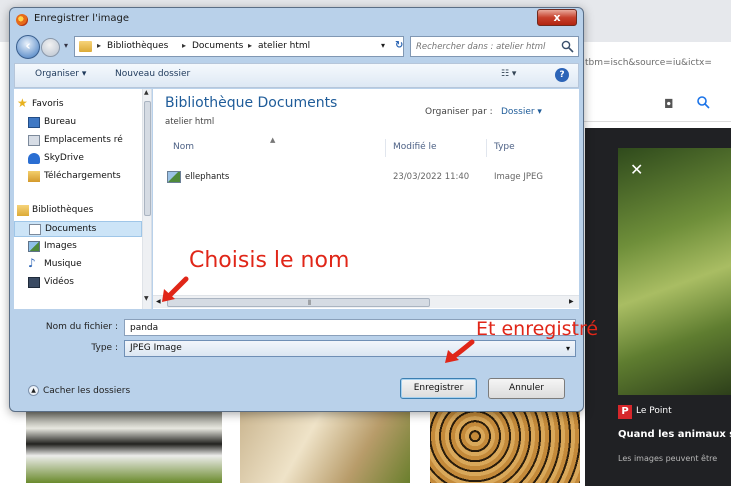 This screenshot has width=731, height=486. I want to click on source-name: Le Point, so click(654, 411).